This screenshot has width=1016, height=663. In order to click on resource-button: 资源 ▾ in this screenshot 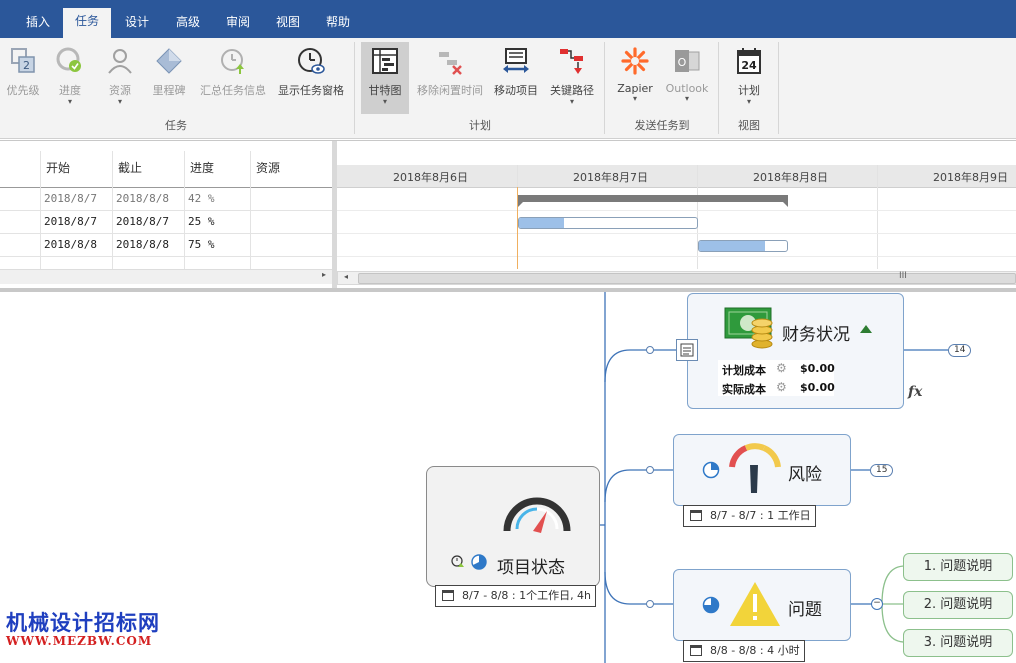, I will do `click(120, 74)`.